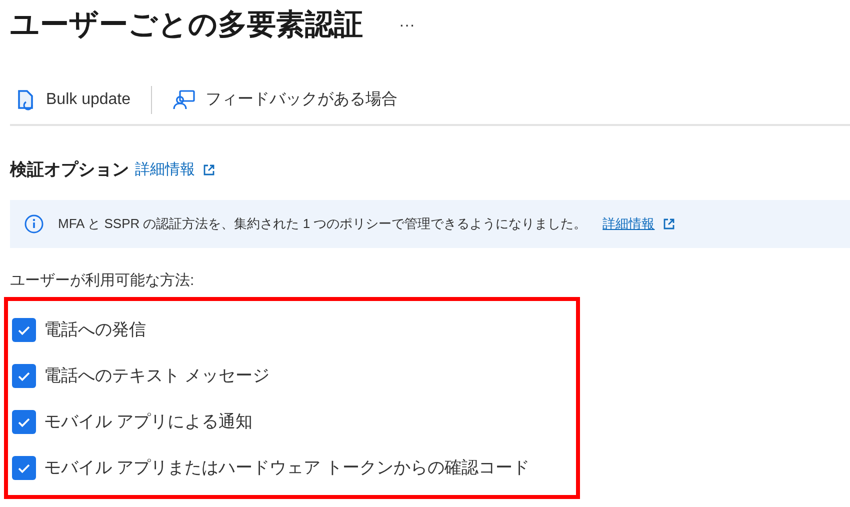 This screenshot has height=507, width=850. Describe the element at coordinates (157, 375) in the screenshot. I see `checkbox-label: 電話へのテキスト メッセージ` at that location.